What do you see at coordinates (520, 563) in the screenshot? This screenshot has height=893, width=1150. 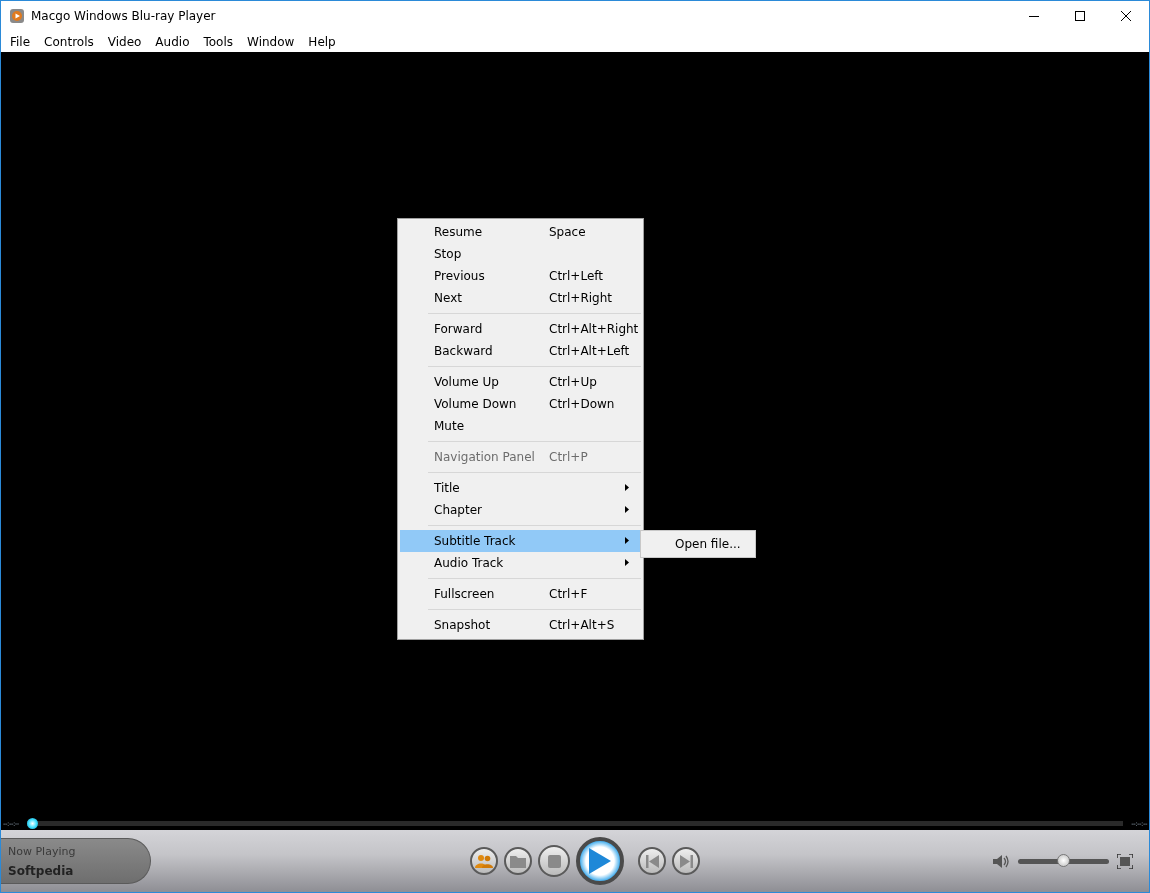 I see `menu-item: Audio Track` at bounding box center [520, 563].